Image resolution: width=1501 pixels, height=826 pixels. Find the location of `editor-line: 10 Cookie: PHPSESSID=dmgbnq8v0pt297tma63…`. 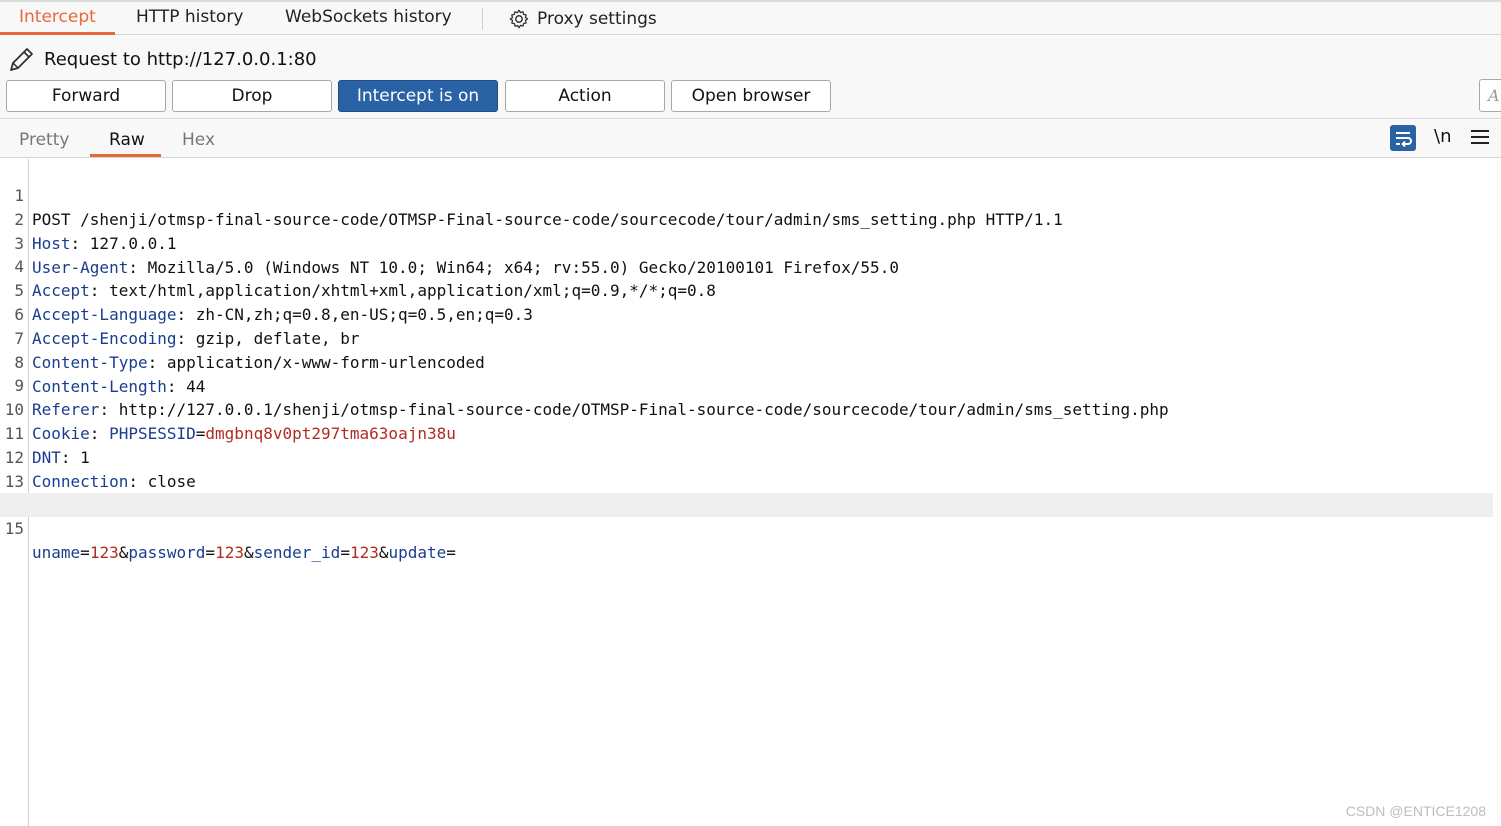

editor-line: 10 Cookie: PHPSESSID=dmgbnq8v0pt297tma63… is located at coordinates (746, 408).